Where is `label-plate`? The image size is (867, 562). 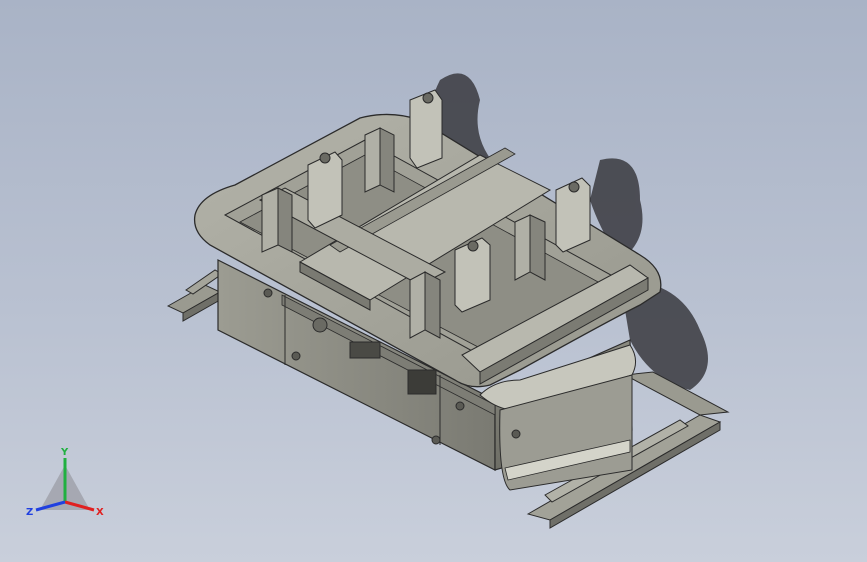 label-plate is located at coordinates (365, 350).